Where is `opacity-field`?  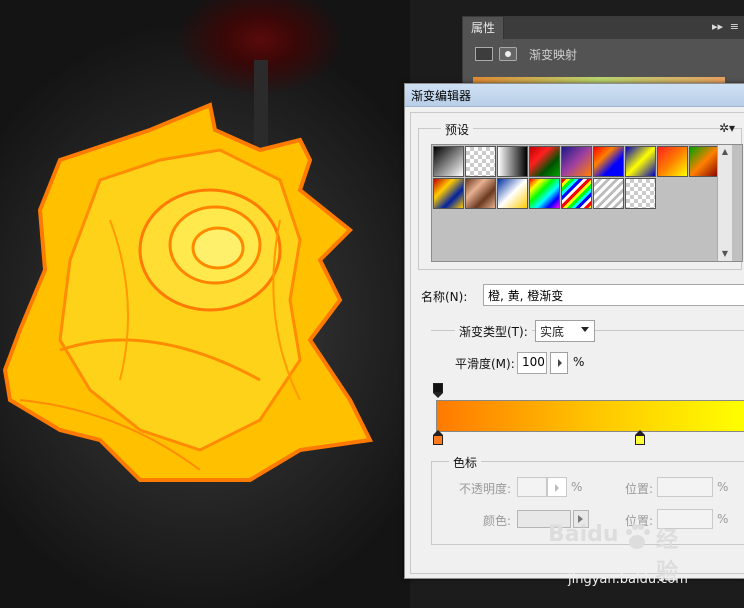
opacity-field is located at coordinates (532, 487).